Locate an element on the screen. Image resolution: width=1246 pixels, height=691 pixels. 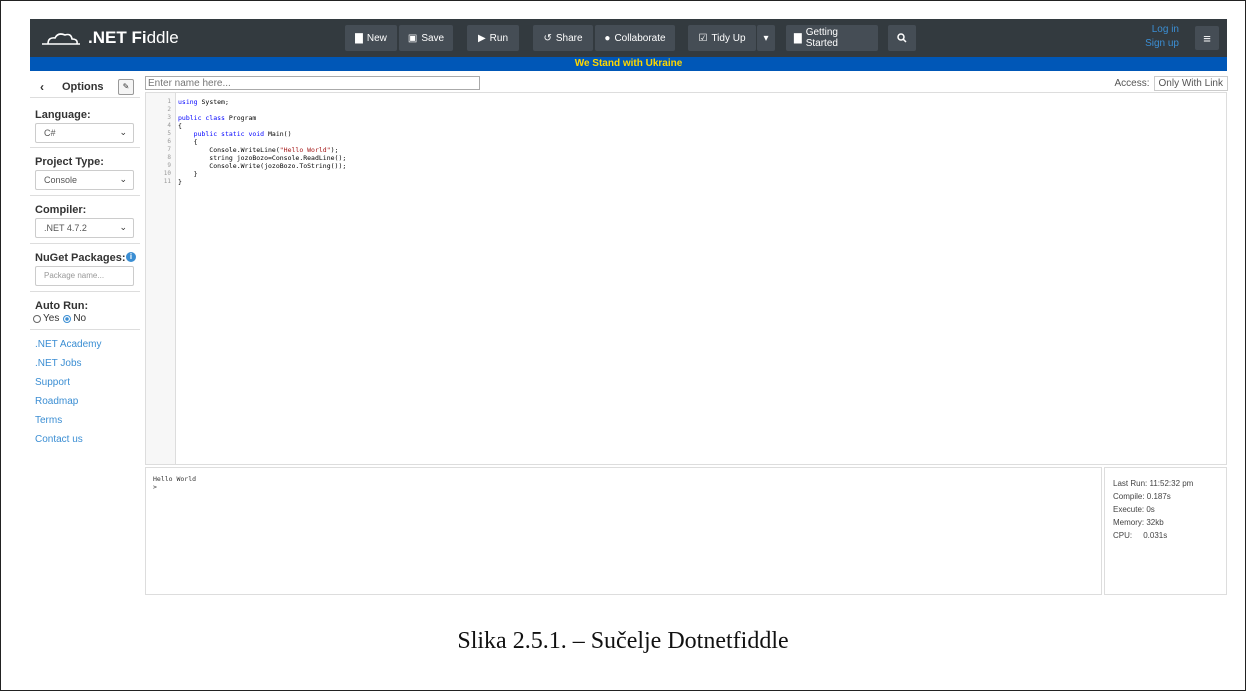
hamburger-icon: ≡ is located at coordinates (1207, 38).